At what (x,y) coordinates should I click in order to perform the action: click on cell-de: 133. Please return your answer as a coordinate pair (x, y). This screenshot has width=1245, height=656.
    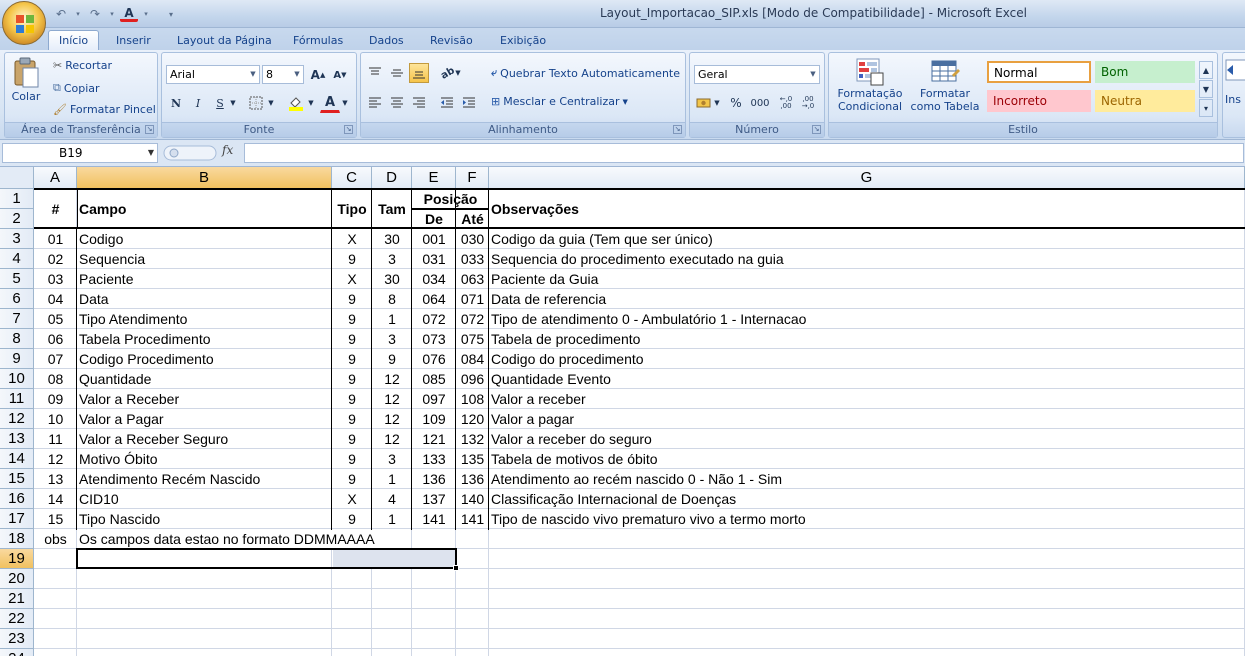
    Looking at the image, I should click on (434, 459).